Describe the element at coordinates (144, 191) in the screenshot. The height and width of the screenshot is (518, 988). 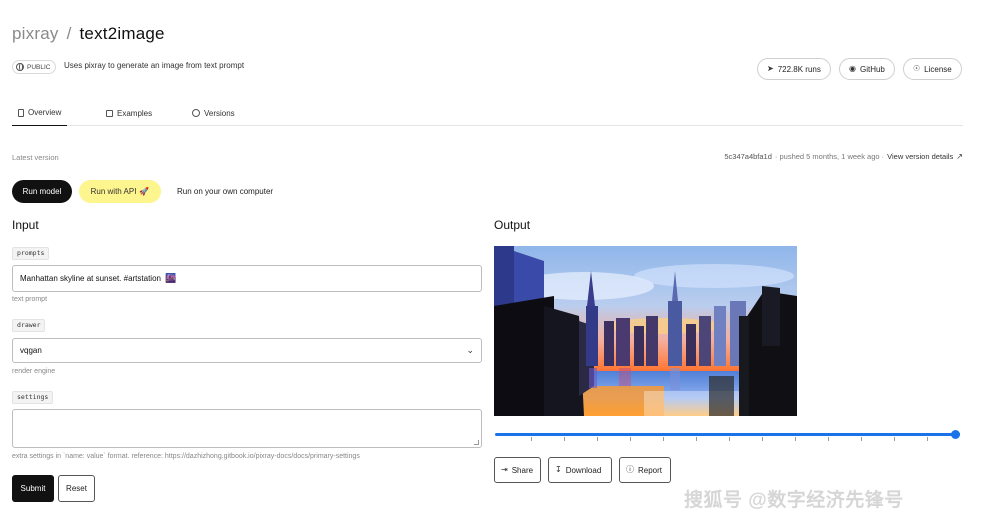
I see `rocket-icon: 🚀` at that location.